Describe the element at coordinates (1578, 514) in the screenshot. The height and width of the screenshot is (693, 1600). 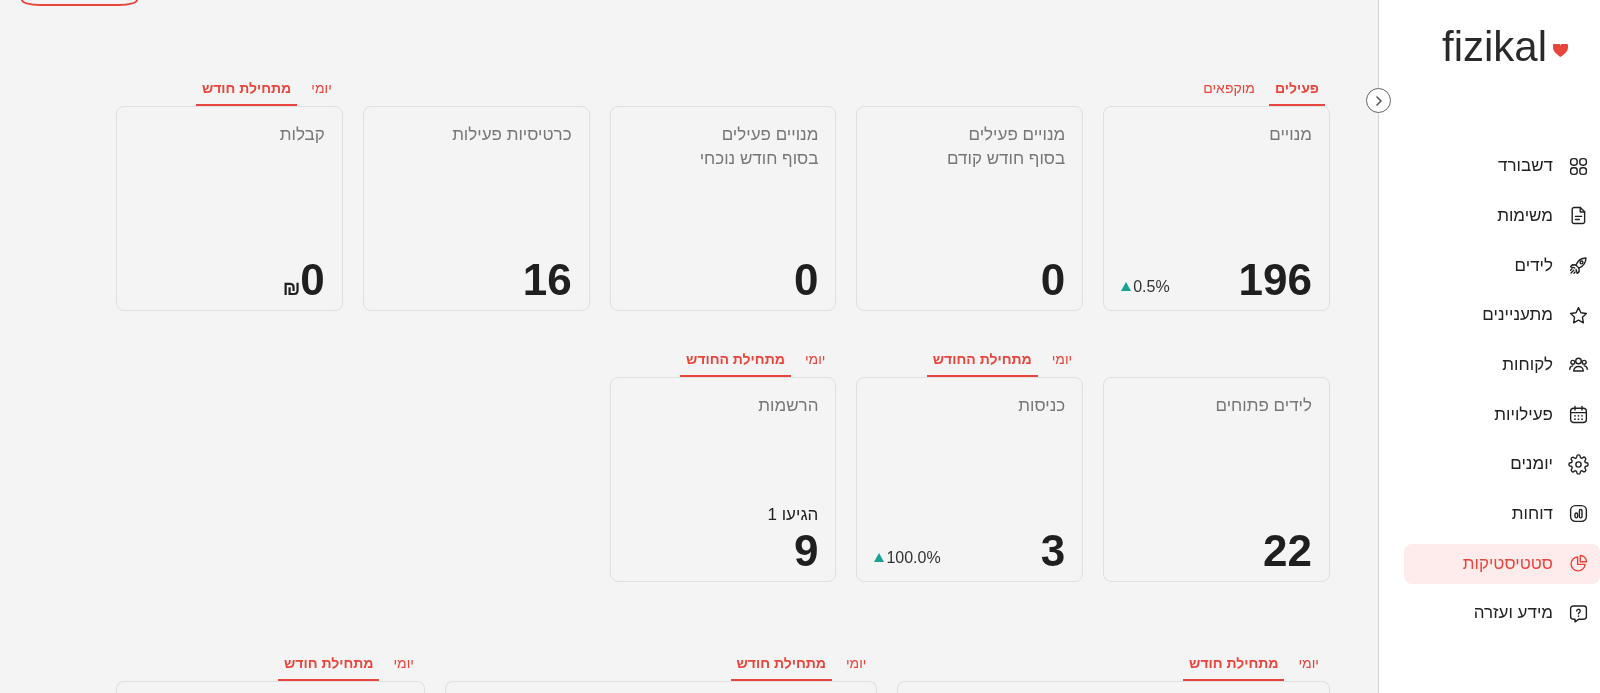
I see `bar-chart-icon` at that location.